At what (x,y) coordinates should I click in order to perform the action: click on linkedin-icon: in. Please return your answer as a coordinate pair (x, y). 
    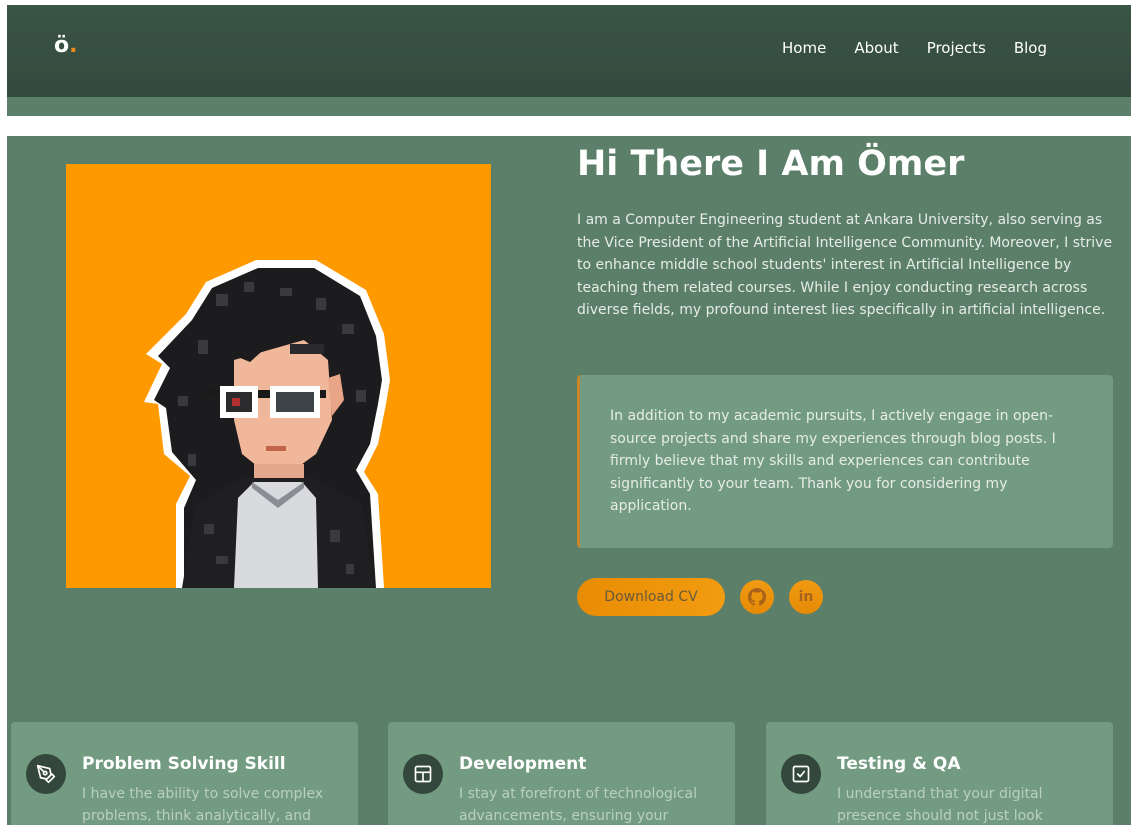
    Looking at the image, I should click on (806, 597).